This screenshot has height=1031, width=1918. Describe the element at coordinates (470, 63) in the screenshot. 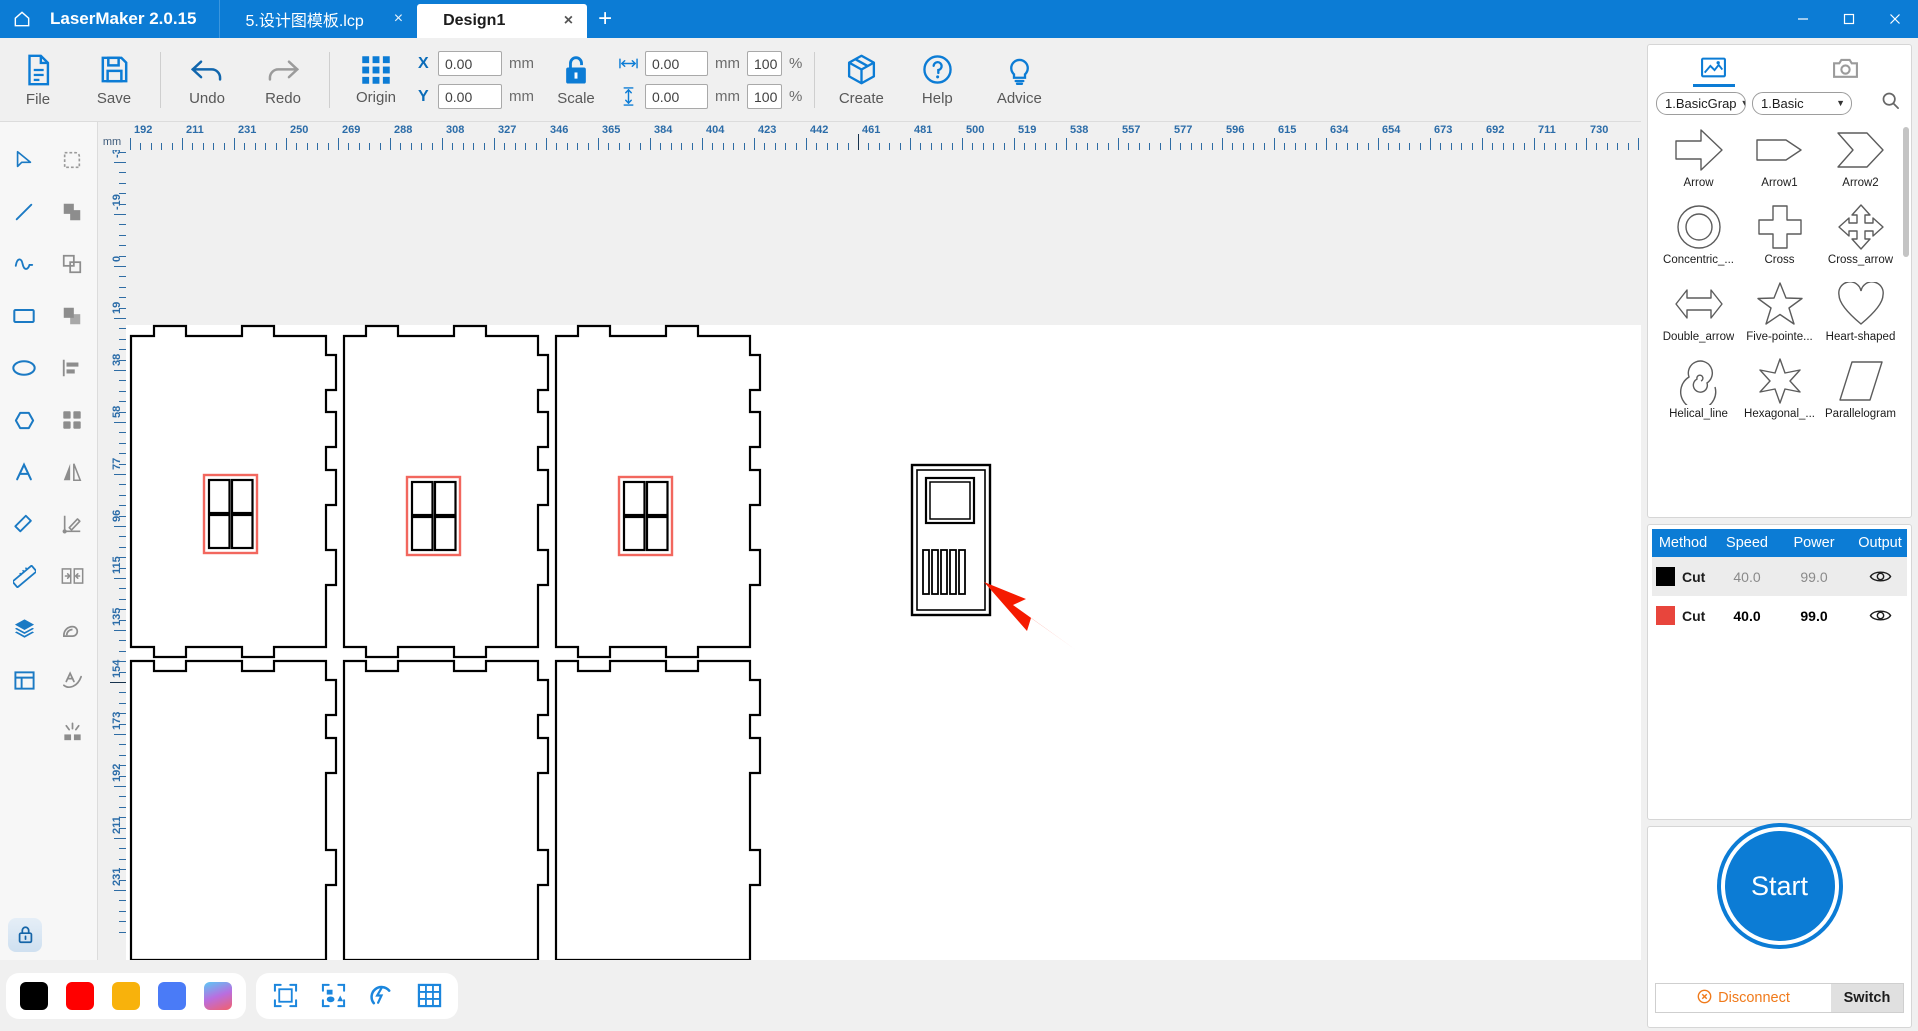

I see `x-input: 0.00` at that location.